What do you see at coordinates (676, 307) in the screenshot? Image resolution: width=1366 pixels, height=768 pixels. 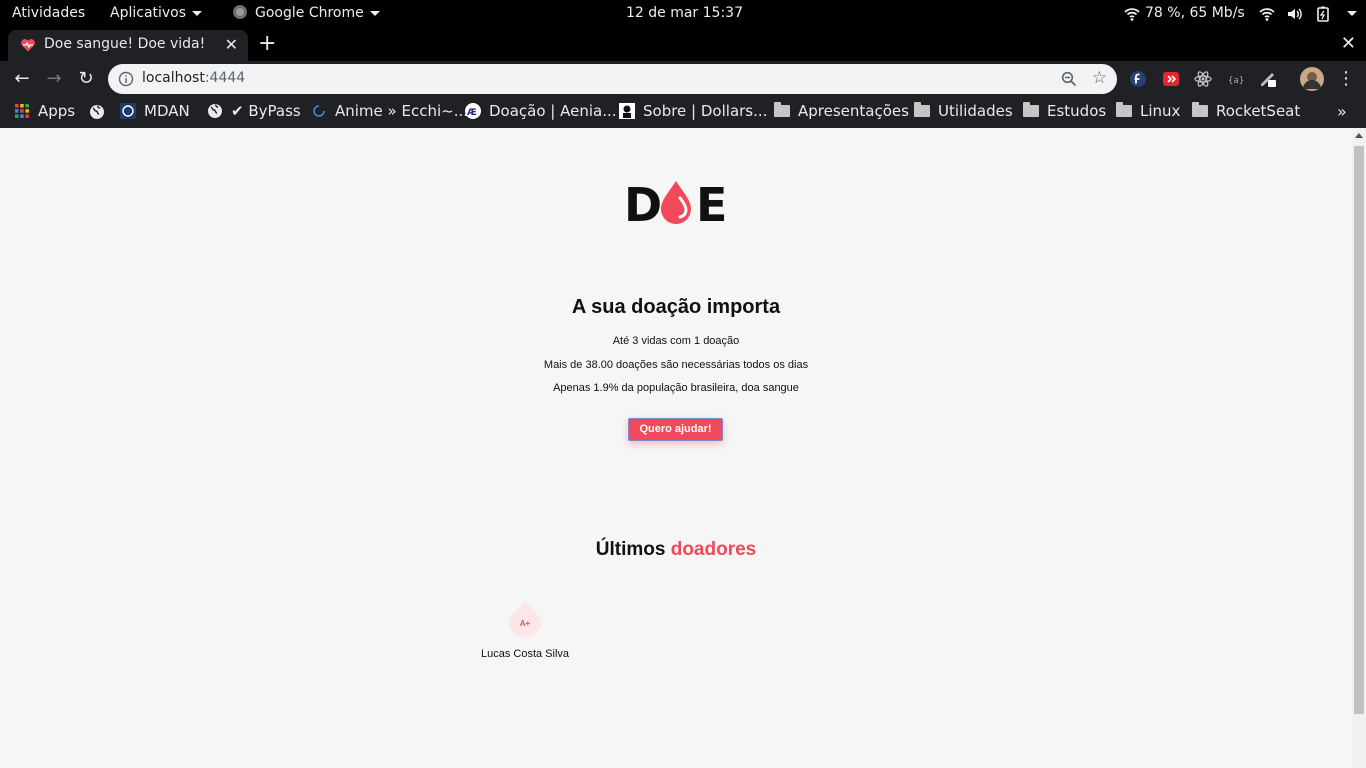 I see `page-headline: A sua doação importa` at bounding box center [676, 307].